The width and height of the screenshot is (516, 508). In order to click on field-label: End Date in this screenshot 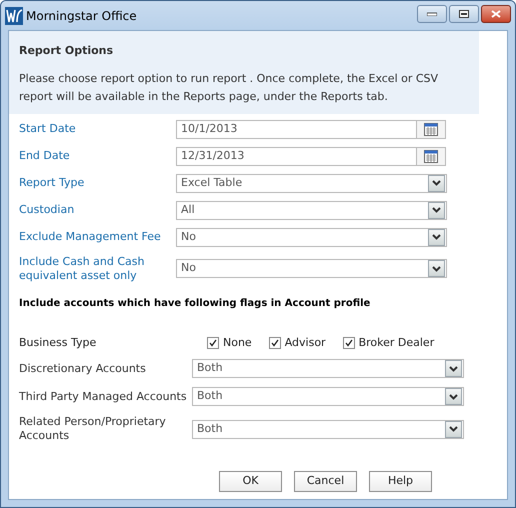, I will do `click(45, 156)`.